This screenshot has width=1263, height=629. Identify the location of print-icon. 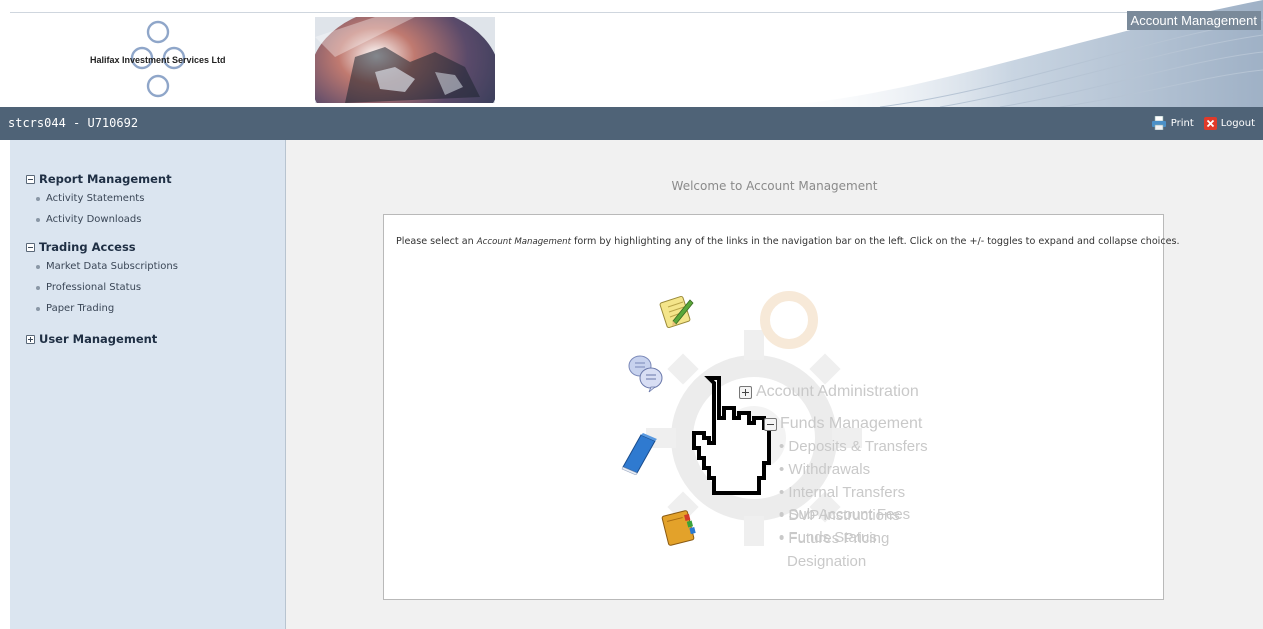
(1158, 123).